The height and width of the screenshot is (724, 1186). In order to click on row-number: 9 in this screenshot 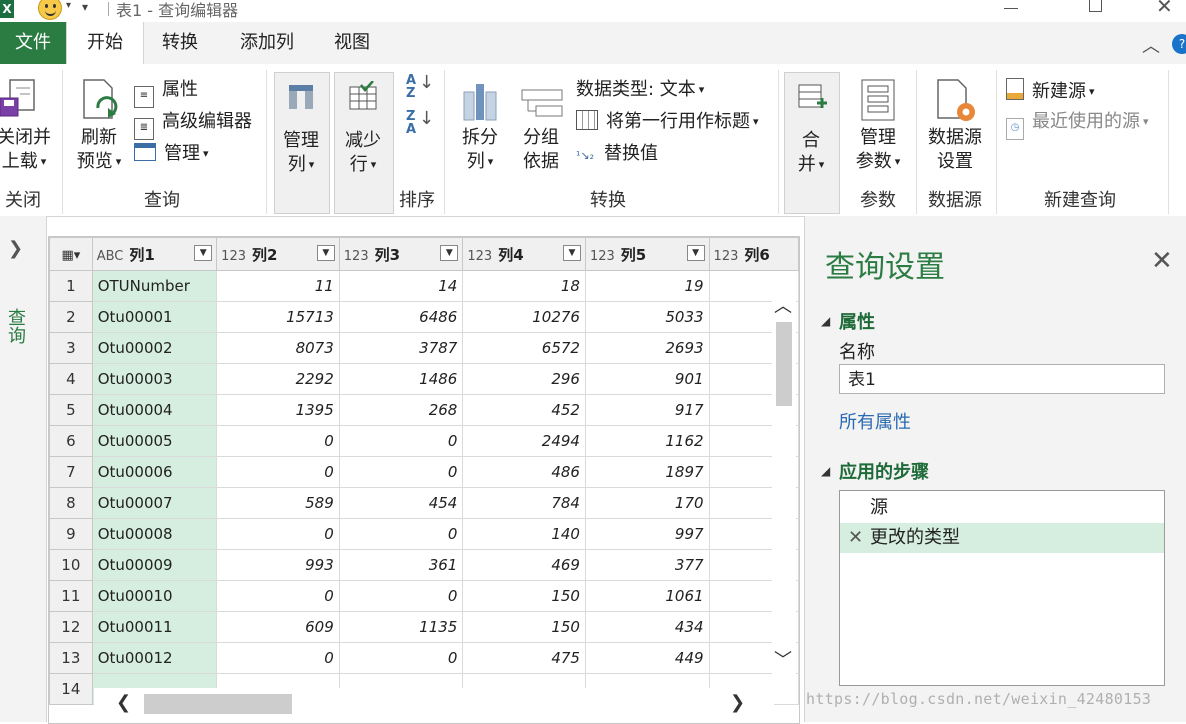, I will do `click(71, 534)`.